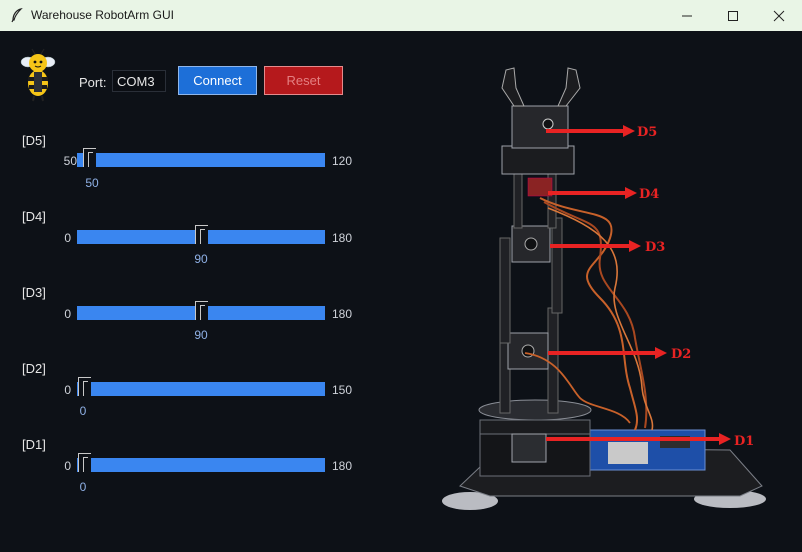 The image size is (802, 552). Describe the element at coordinates (84, 386) in the screenshot. I see `slider-thumb-d2` at that location.